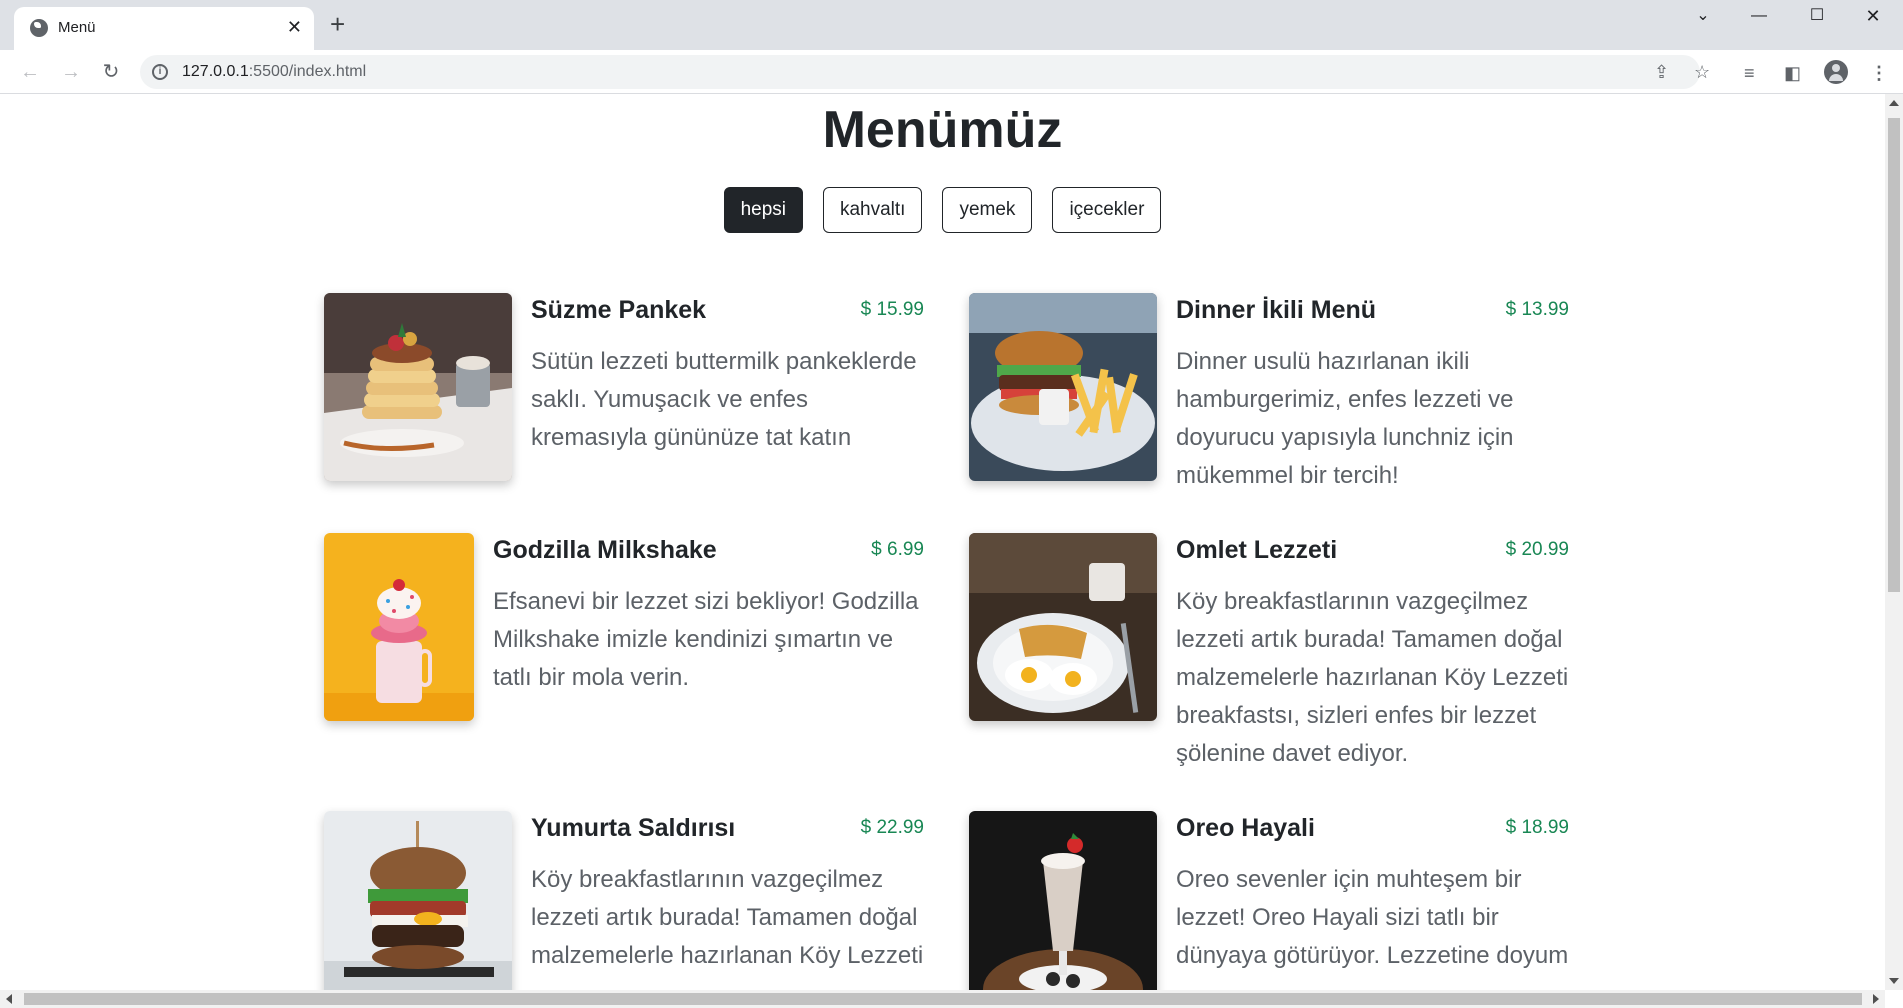 The width and height of the screenshot is (1903, 1008). I want to click on scroll-right-arrow-icon, so click(1876, 999).